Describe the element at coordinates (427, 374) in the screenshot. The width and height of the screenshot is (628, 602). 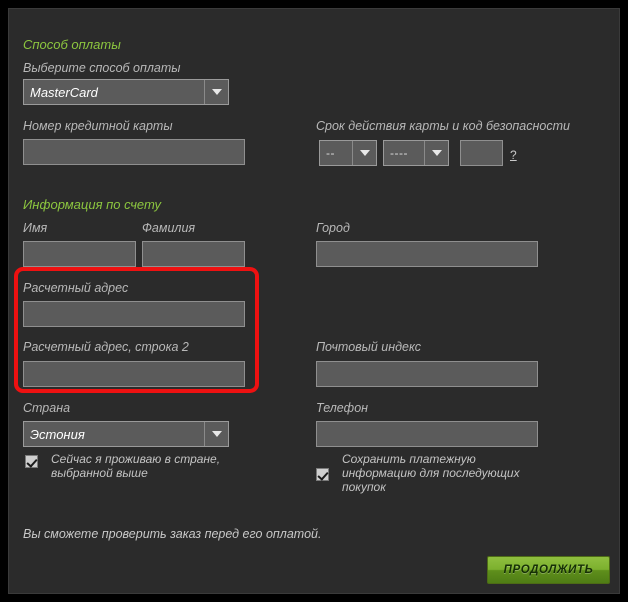
I see `postal-code-input` at that location.